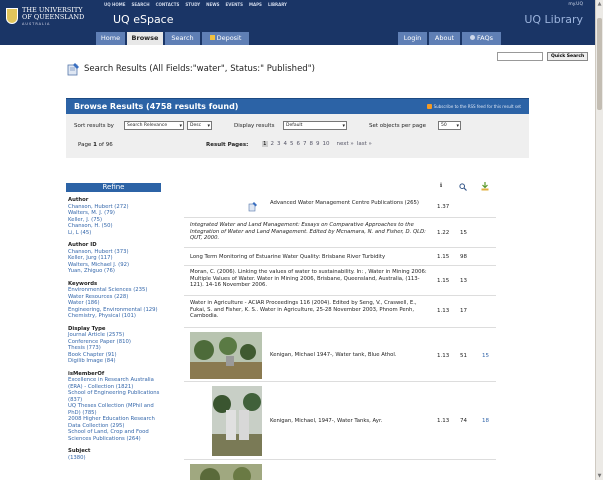  Describe the element at coordinates (98, 265) in the screenshot. I see `facet-item: Walters, Michael J. (92)` at that location.